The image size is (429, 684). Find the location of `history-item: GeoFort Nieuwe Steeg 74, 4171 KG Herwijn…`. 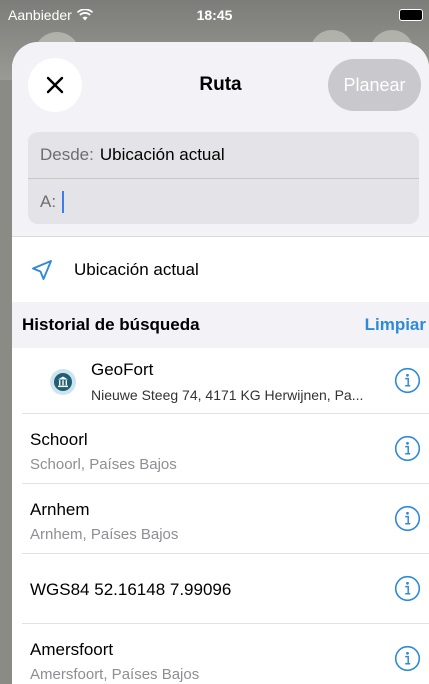

history-item: GeoFort Nieuwe Steeg 74, 4171 KG Herwijn… is located at coordinates (225, 381).